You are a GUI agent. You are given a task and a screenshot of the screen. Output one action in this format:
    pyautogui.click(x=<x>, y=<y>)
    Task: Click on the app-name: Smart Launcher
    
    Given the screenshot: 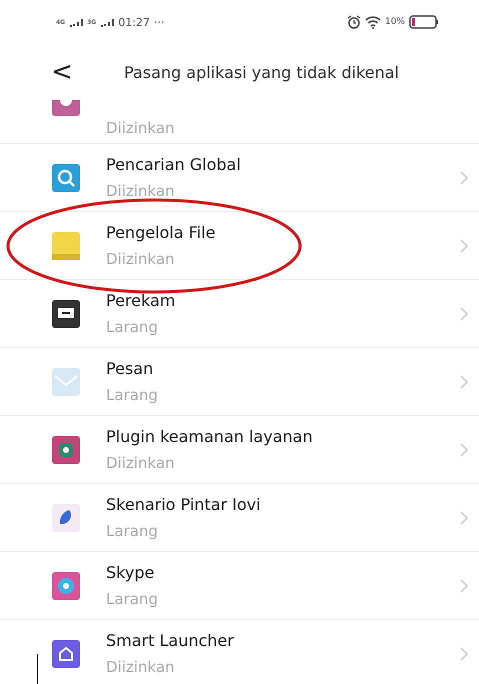 What is the action you would take?
    pyautogui.click(x=170, y=640)
    